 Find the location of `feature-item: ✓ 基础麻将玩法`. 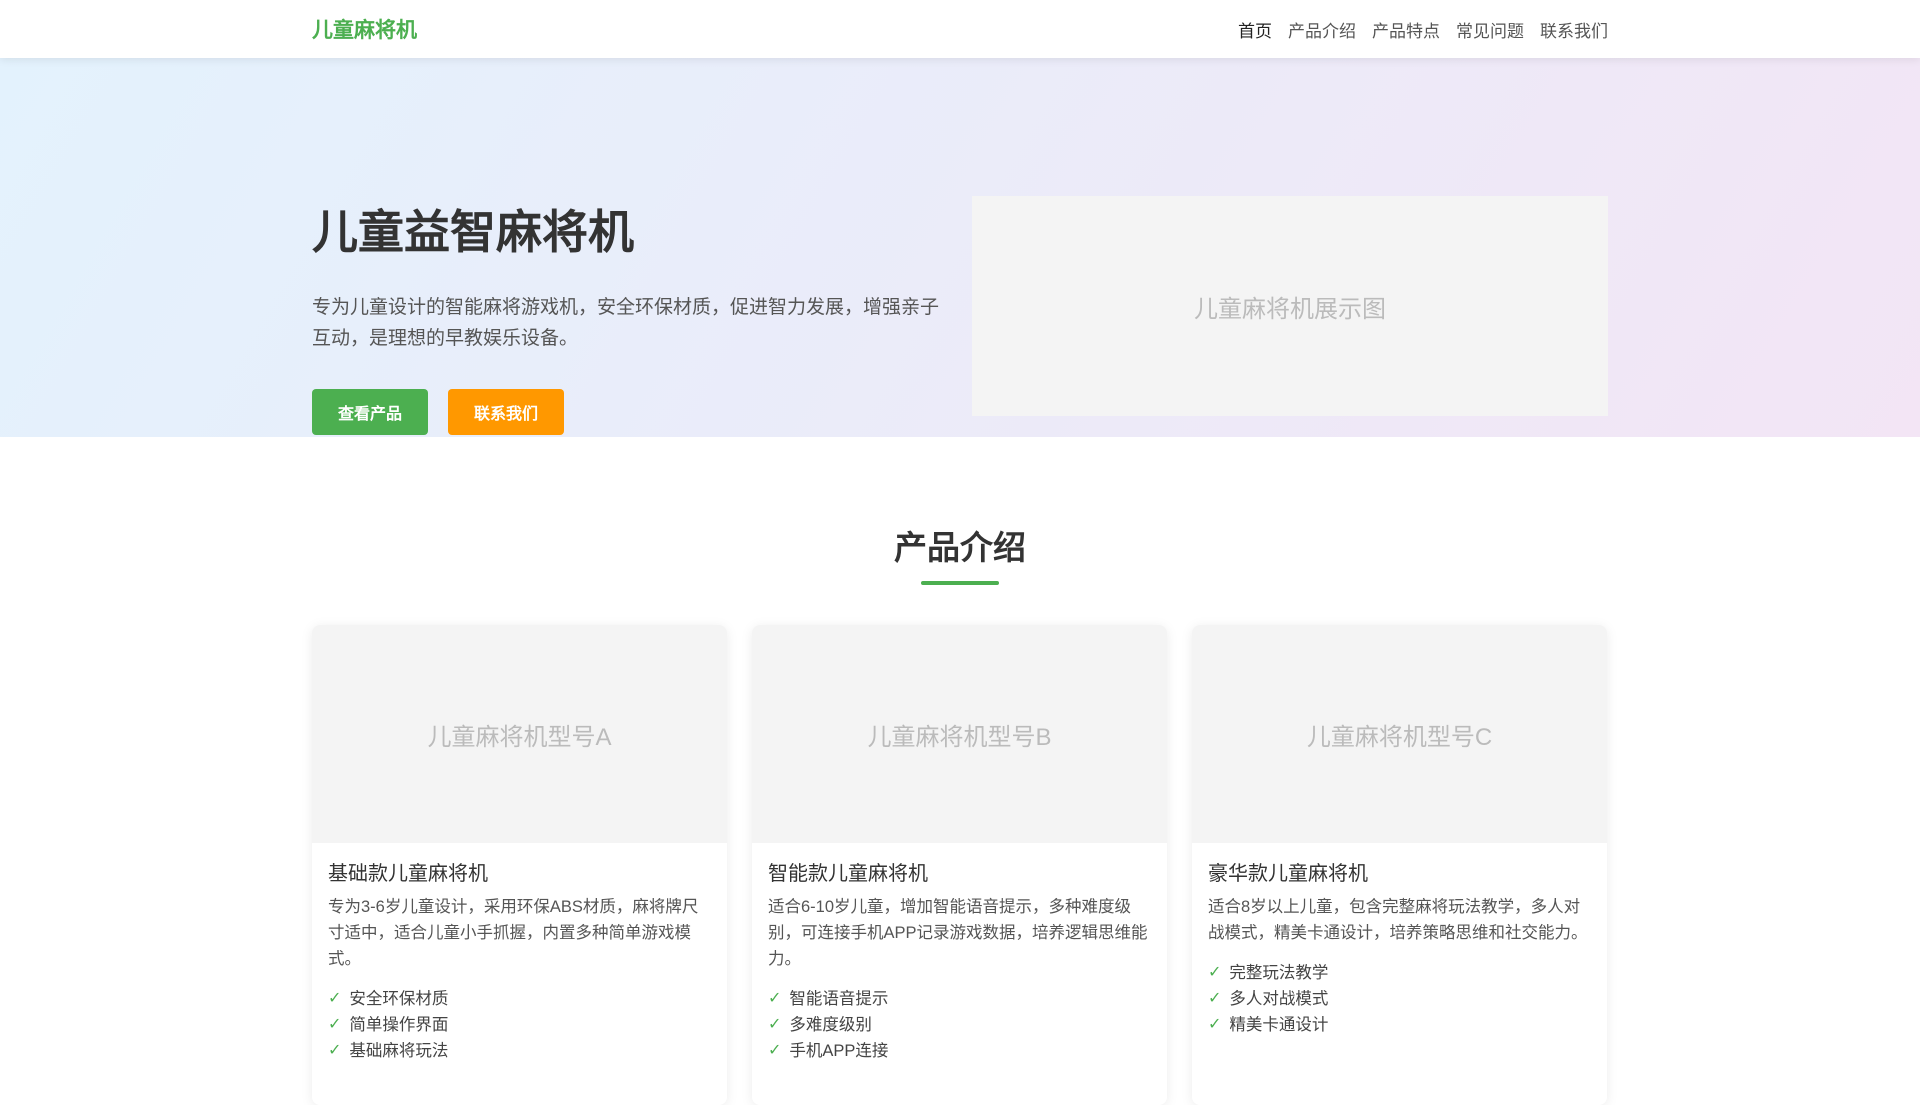

feature-item: ✓ 基础麻将玩法 is located at coordinates (519, 1051).